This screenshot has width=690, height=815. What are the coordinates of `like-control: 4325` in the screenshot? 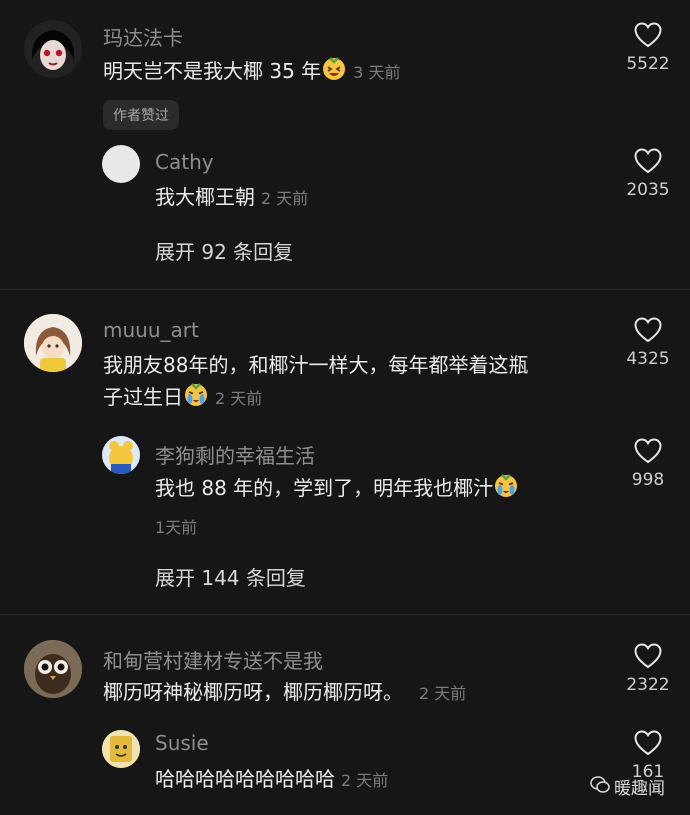 It's located at (648, 343).